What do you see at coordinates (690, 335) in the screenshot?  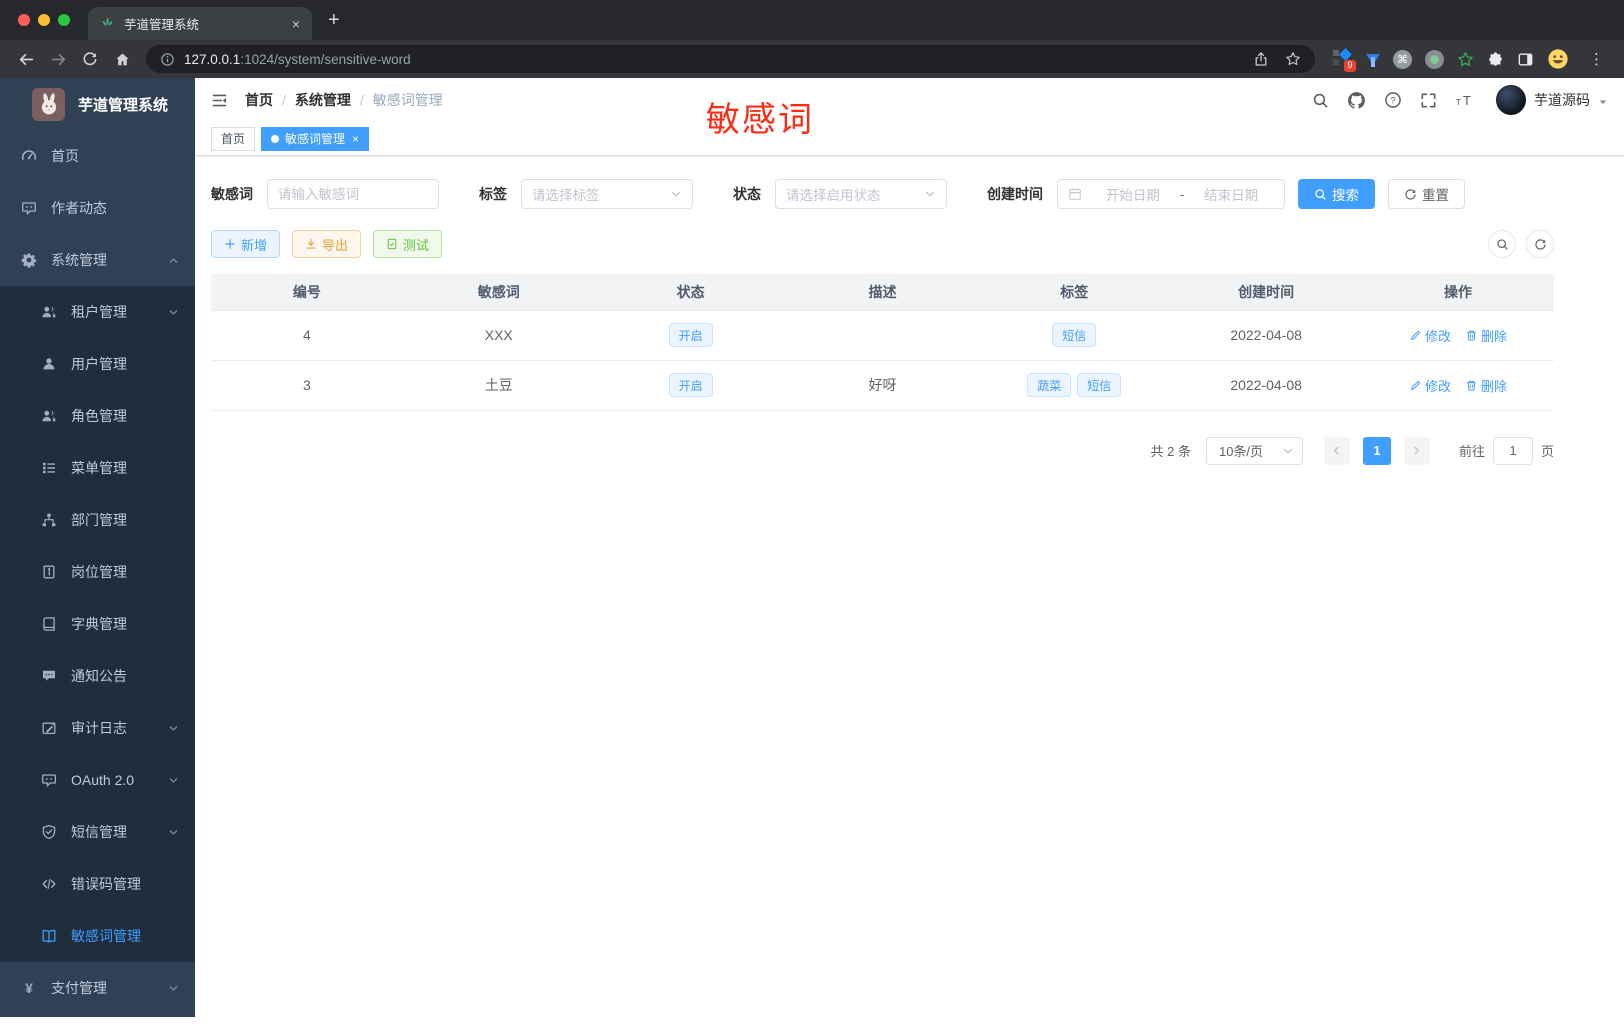 I see `status-badge: 开启` at bounding box center [690, 335].